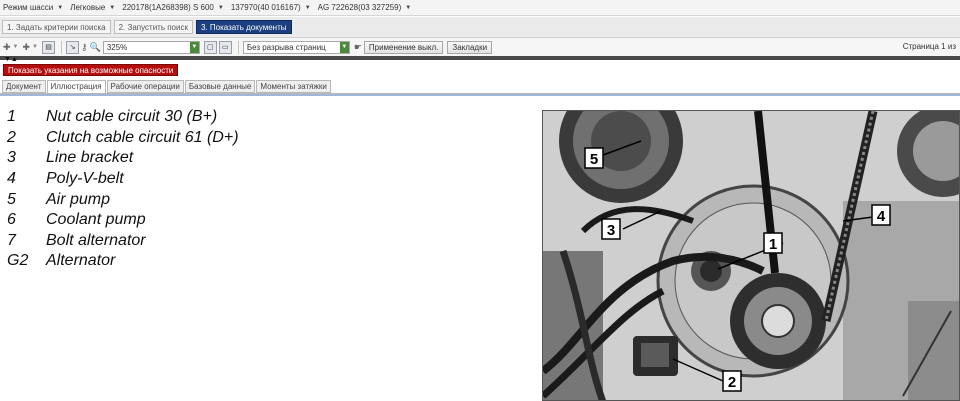 The image size is (960, 401). I want to click on step-run-search: 2. Запустить поиск, so click(153, 27).